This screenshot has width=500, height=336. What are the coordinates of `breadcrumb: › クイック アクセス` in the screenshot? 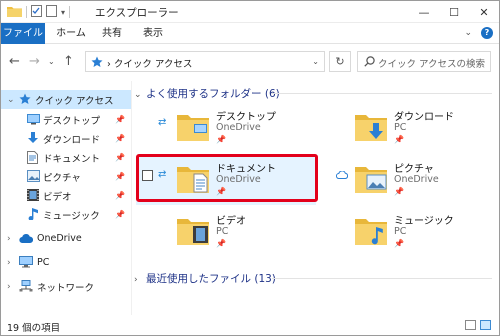 It's located at (149, 63).